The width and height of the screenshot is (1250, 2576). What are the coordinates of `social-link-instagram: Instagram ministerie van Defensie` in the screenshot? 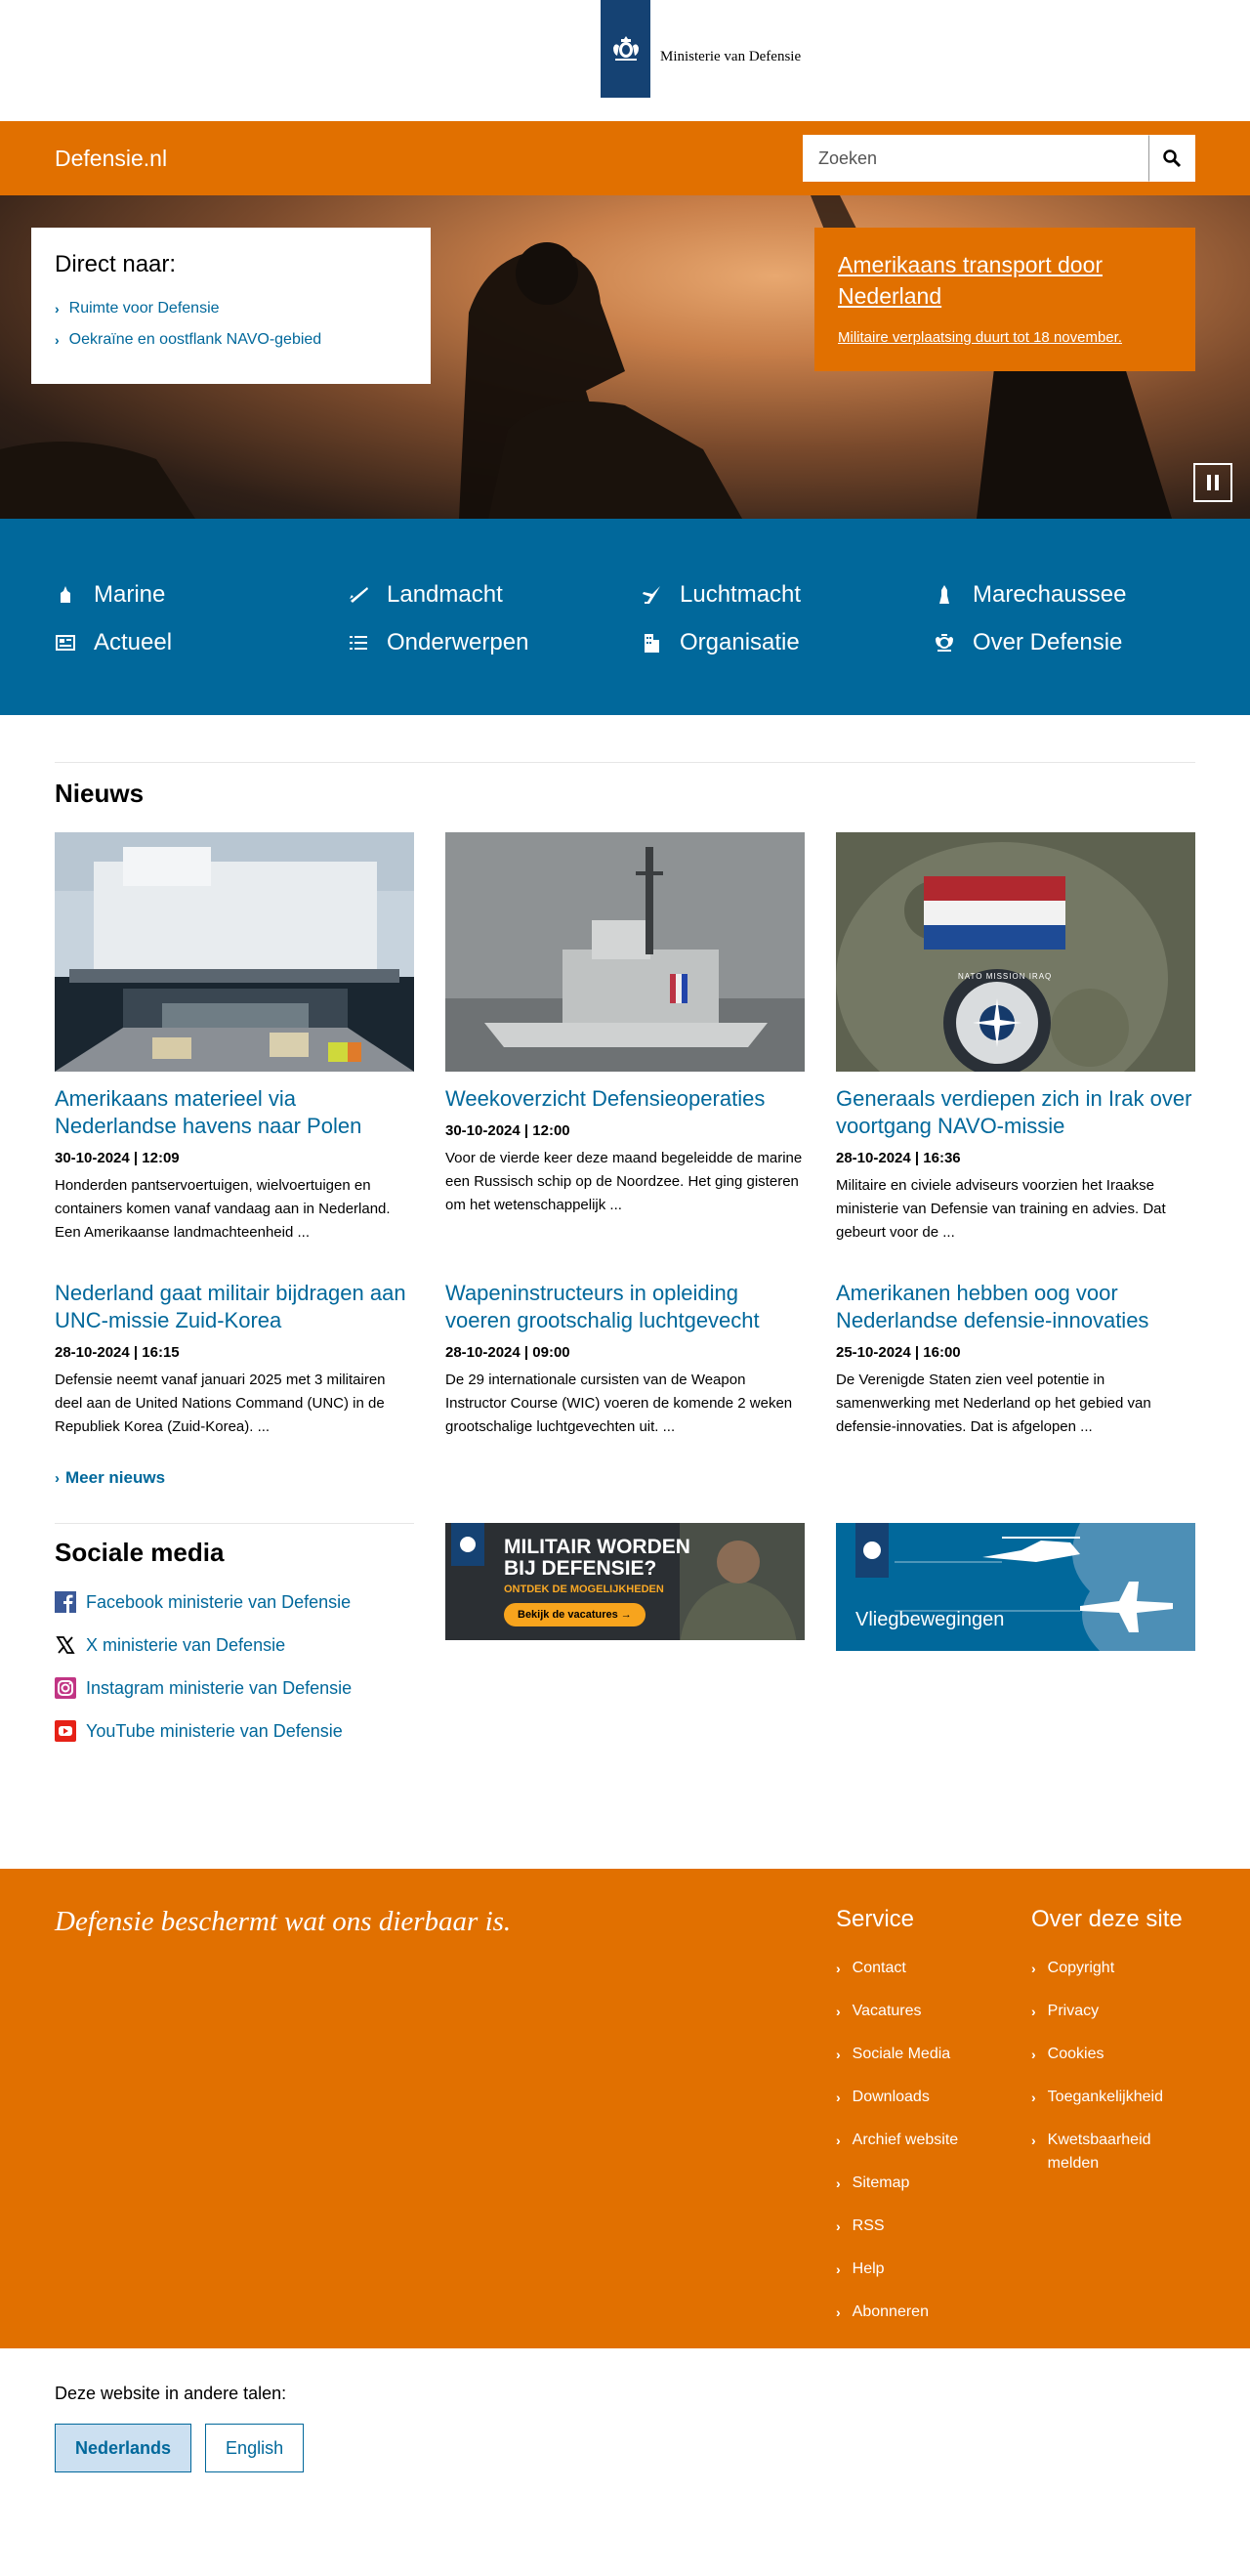 It's located at (234, 1688).